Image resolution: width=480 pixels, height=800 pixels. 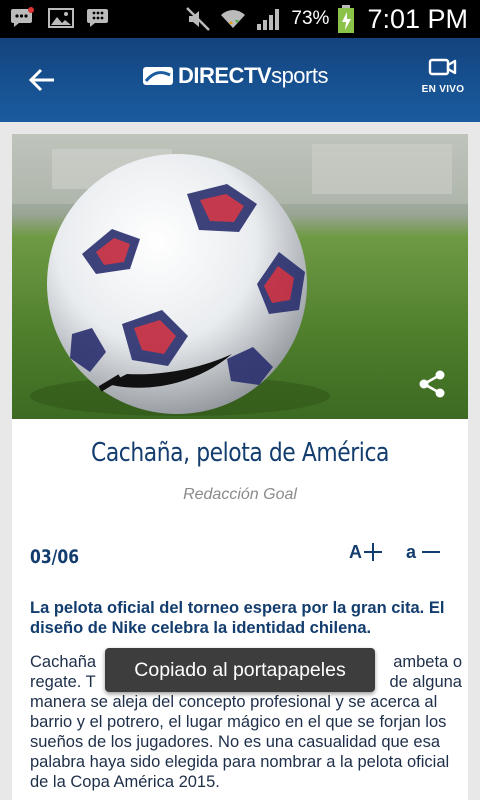 I want to click on body-line-1-end: ambeta o, so click(x=427, y=662).